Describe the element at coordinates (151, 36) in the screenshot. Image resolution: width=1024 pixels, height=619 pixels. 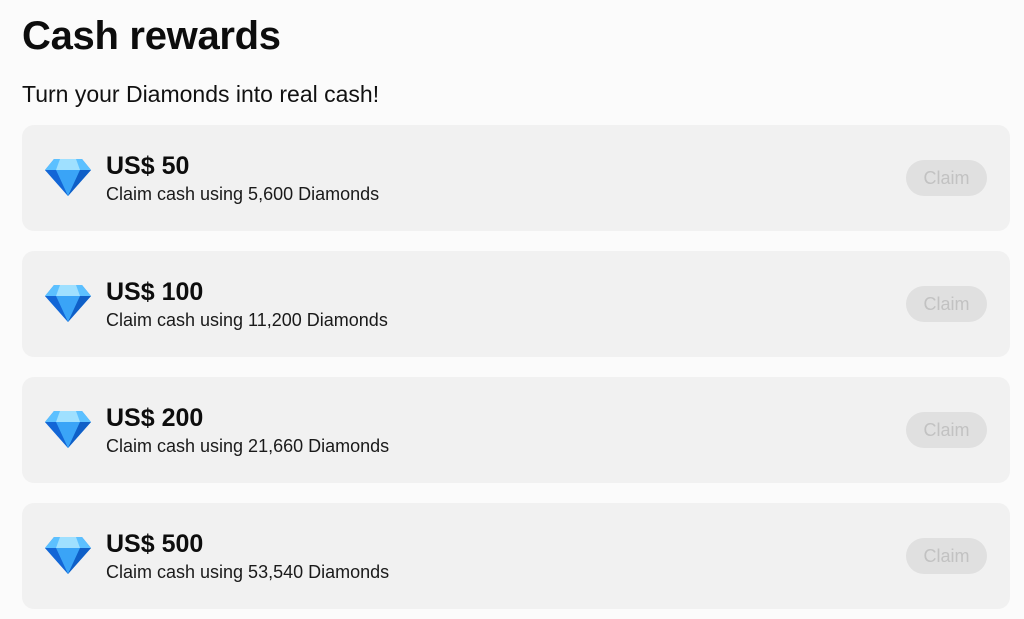
I see `page-title: Cash rewards` at that location.